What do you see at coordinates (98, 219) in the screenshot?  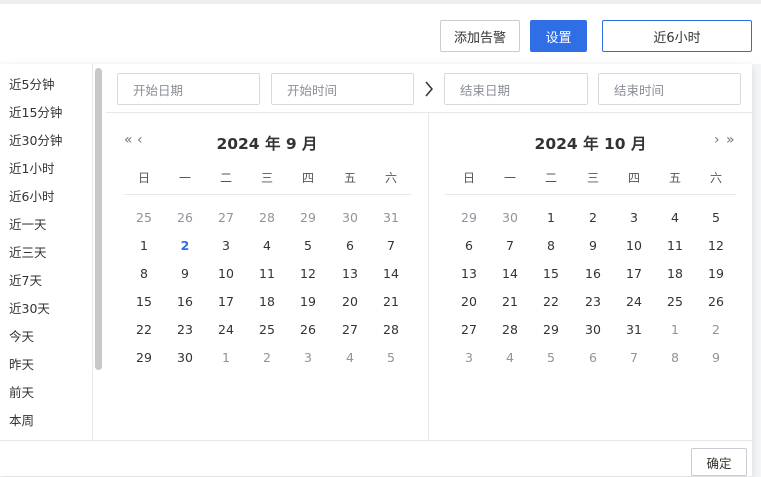 I see `sidebar-scrollbar` at bounding box center [98, 219].